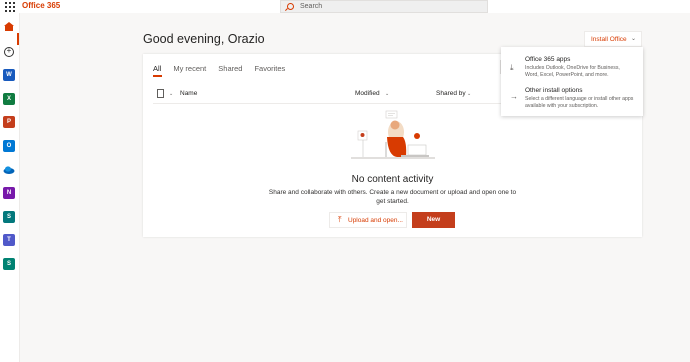 The image size is (690, 362). What do you see at coordinates (41, 5) in the screenshot?
I see `brand-title: Office 365` at bounding box center [41, 5].